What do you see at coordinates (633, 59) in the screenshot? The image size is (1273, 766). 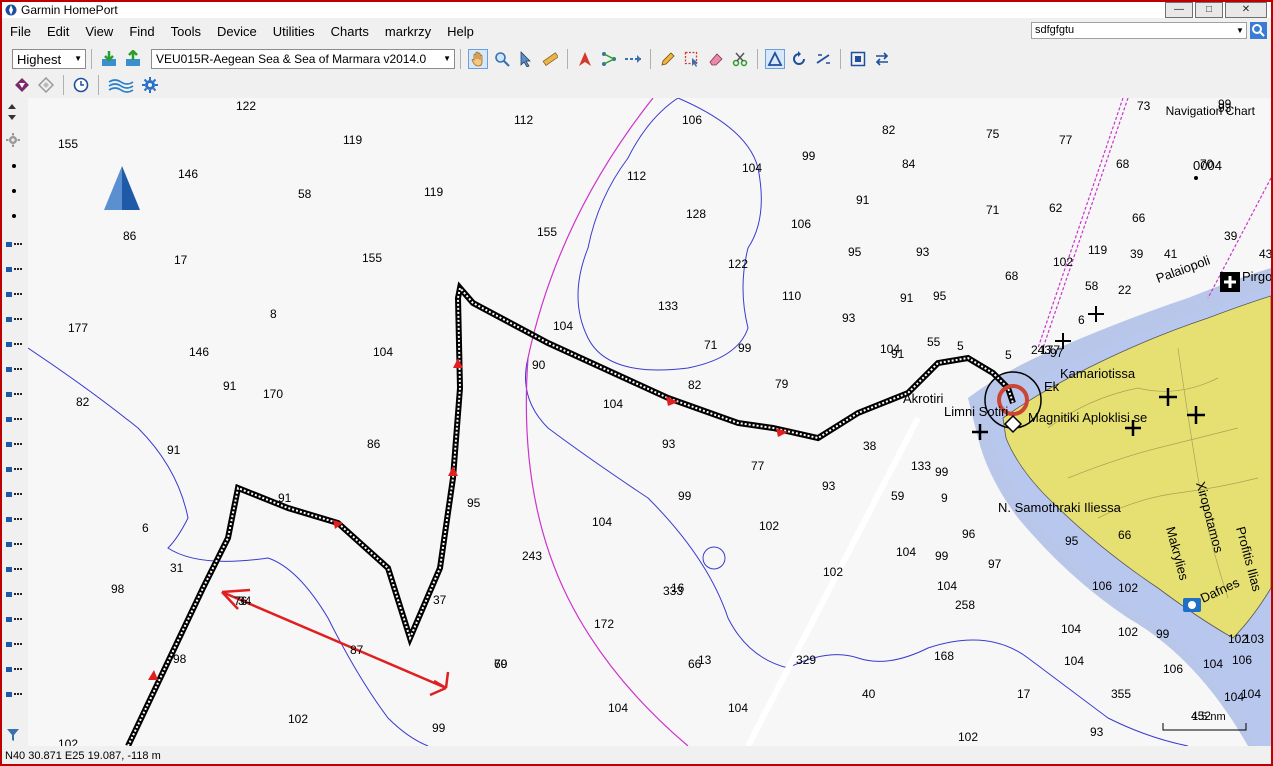 I see `track-icon` at bounding box center [633, 59].